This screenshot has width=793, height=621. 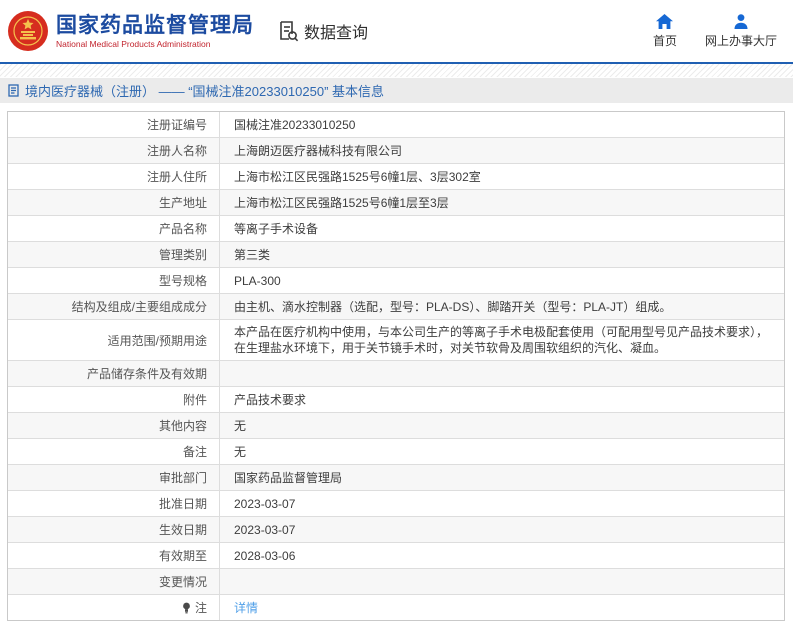 What do you see at coordinates (502, 124) in the screenshot?
I see `row-value: 国械注准20233010250` at bounding box center [502, 124].